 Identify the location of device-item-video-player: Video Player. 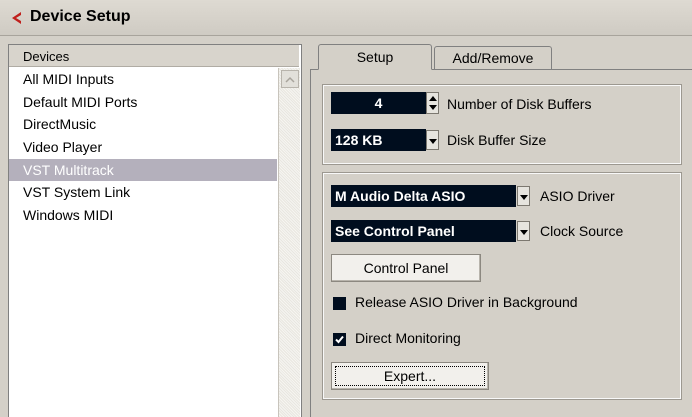
(143, 147).